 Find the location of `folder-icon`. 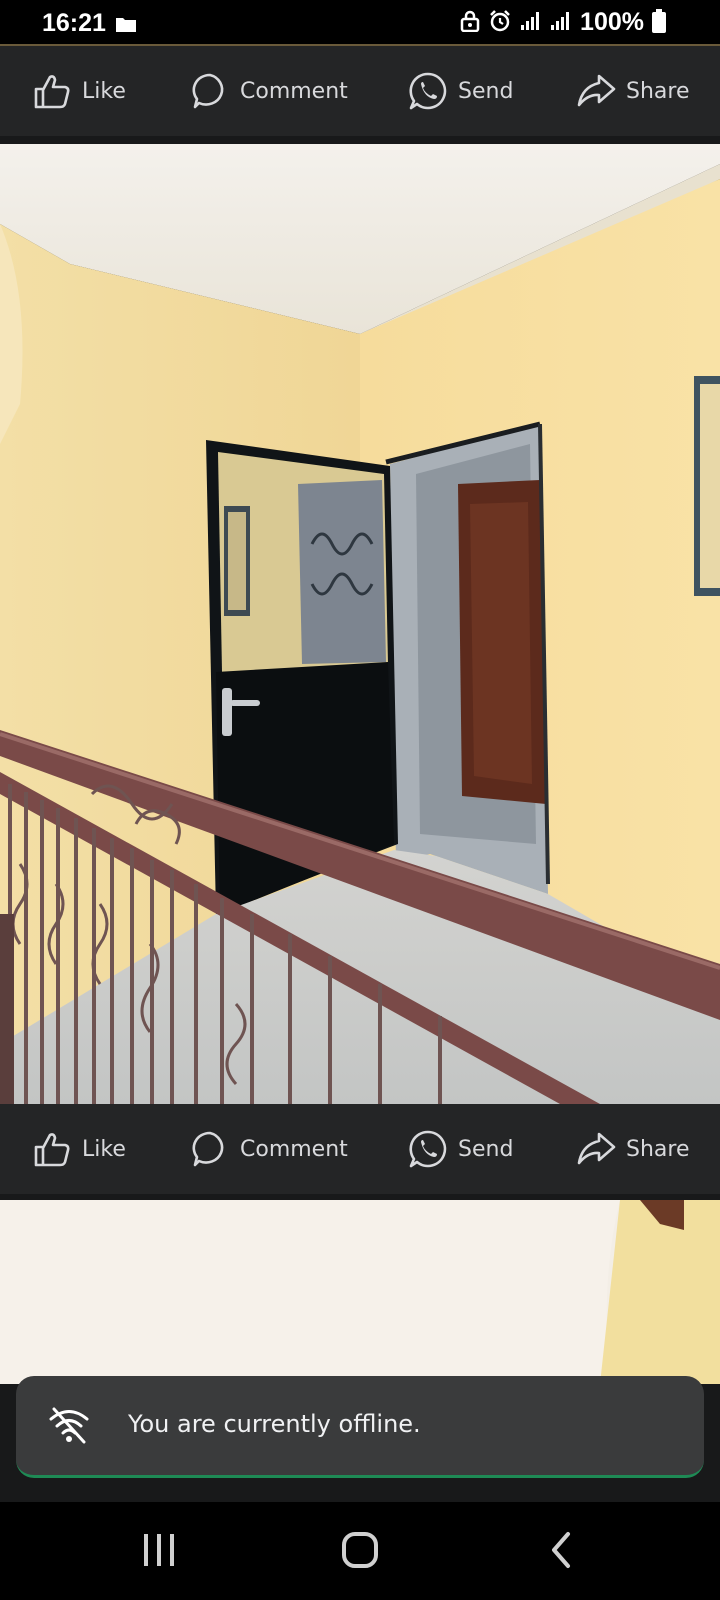

folder-icon is located at coordinates (126, 26).